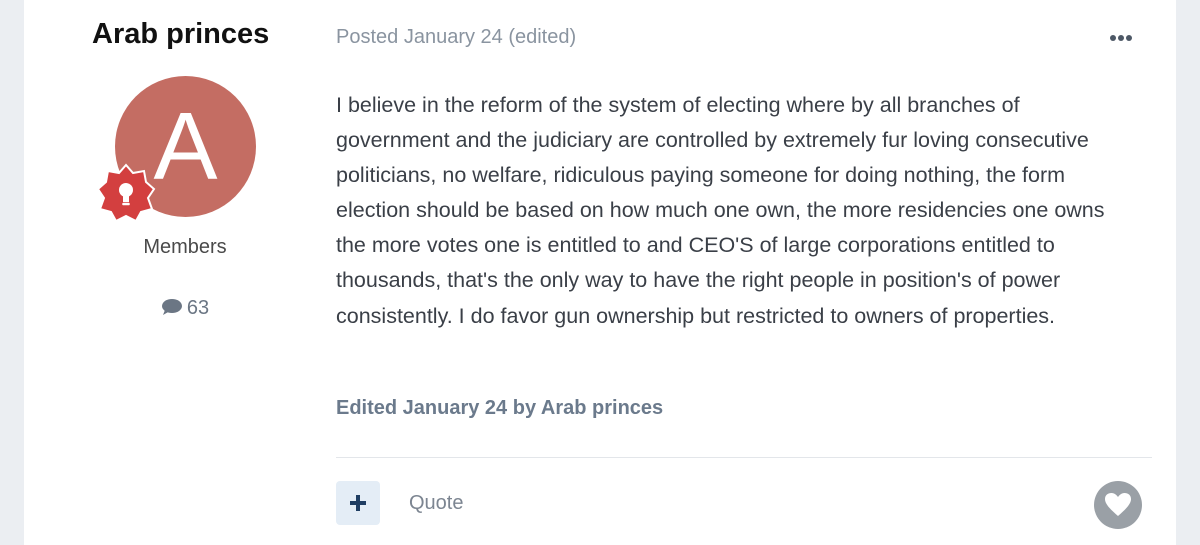 The height and width of the screenshot is (545, 1200). Describe the element at coordinates (744, 457) in the screenshot. I see `divider` at that location.